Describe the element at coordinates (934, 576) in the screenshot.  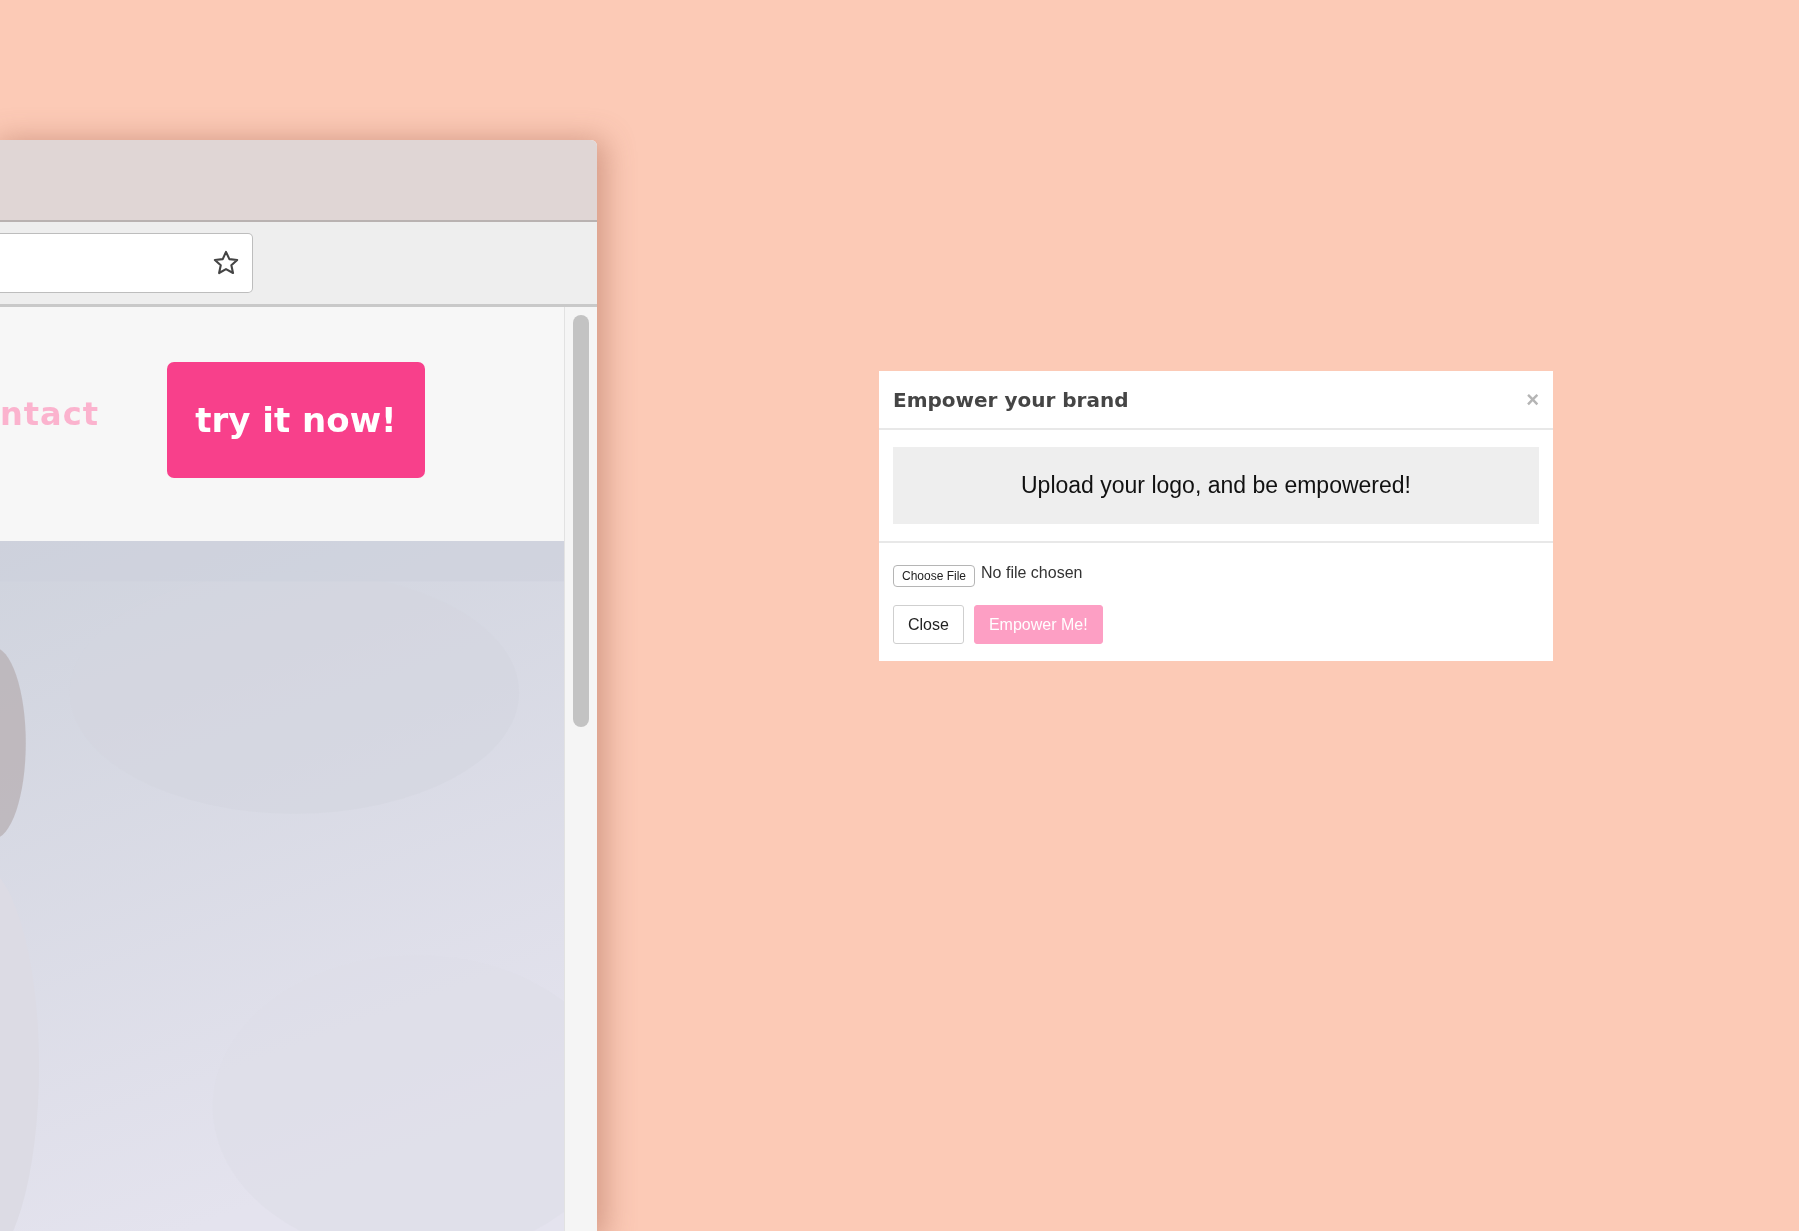
I see `choose-file-button: Choose File` at that location.